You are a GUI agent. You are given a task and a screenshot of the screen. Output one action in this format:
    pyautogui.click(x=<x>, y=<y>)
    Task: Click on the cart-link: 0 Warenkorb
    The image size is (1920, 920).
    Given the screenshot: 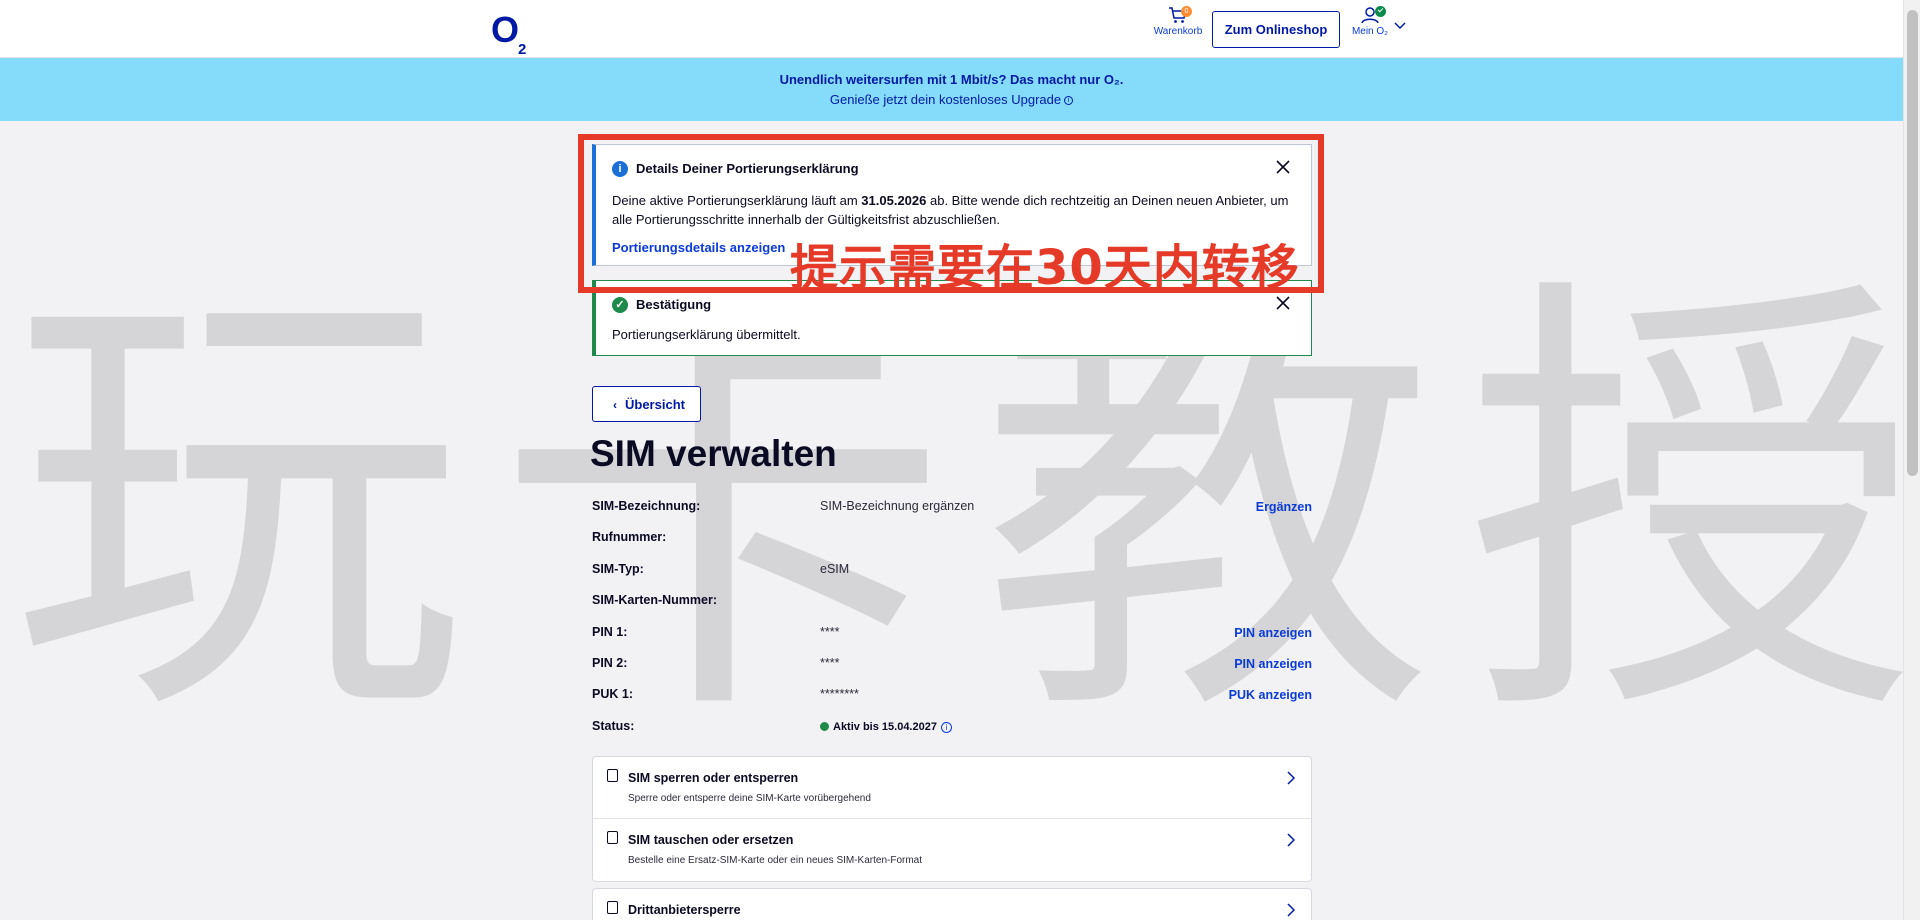 What is the action you would take?
    pyautogui.click(x=1178, y=21)
    